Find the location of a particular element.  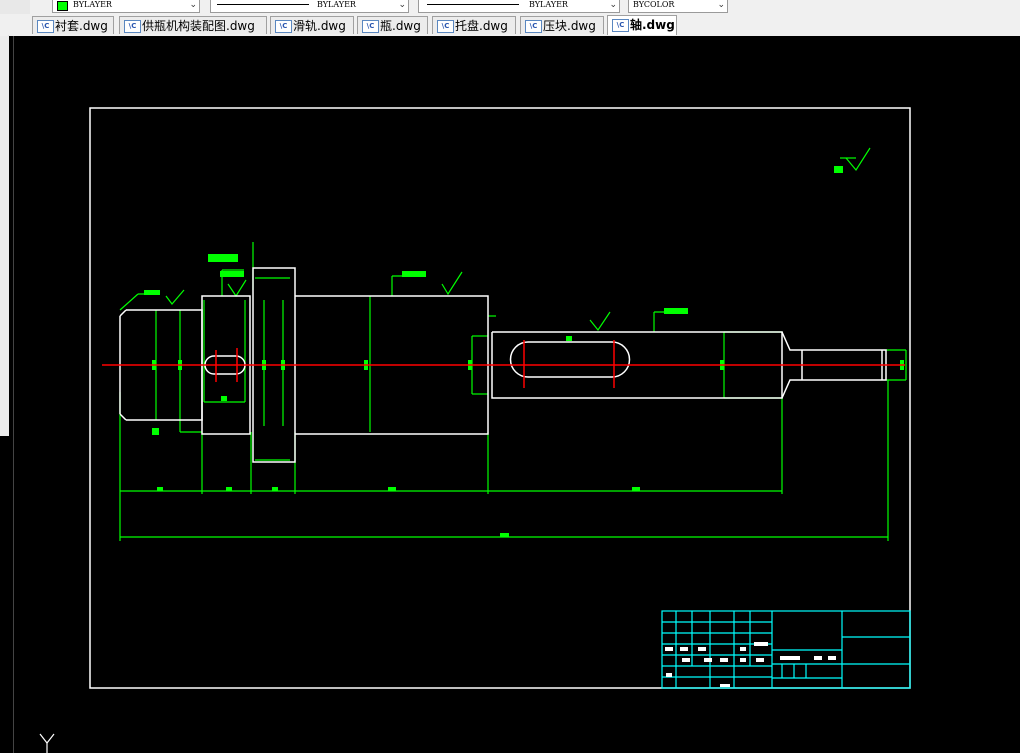

tab-label: 压块.dwg is located at coordinates (569, 26).